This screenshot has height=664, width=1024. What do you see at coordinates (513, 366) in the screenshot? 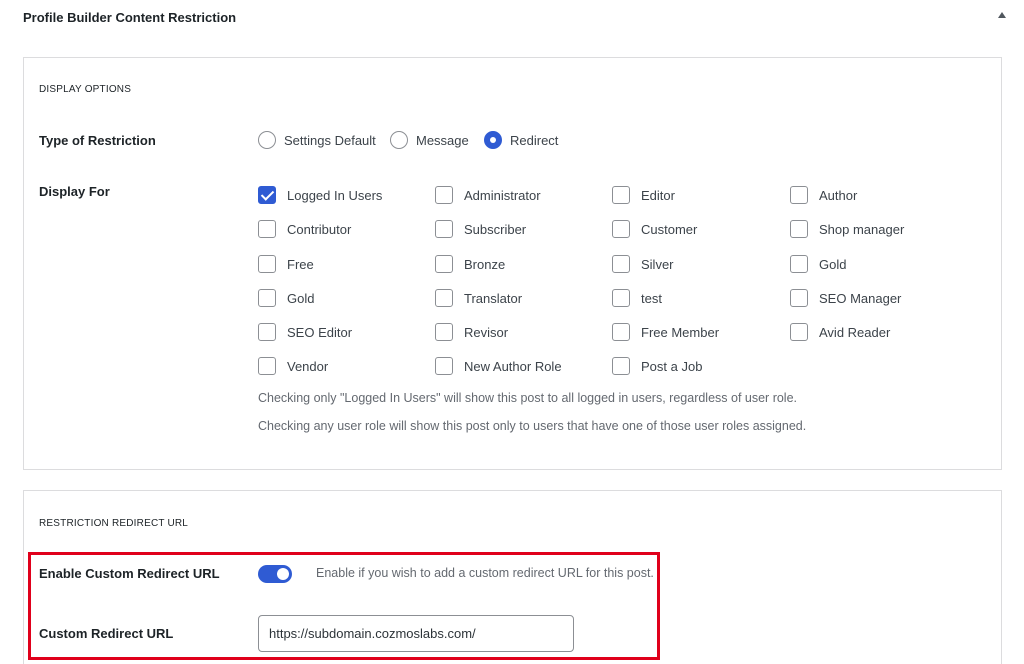
I see `checkbox-label: New Author Role` at bounding box center [513, 366].